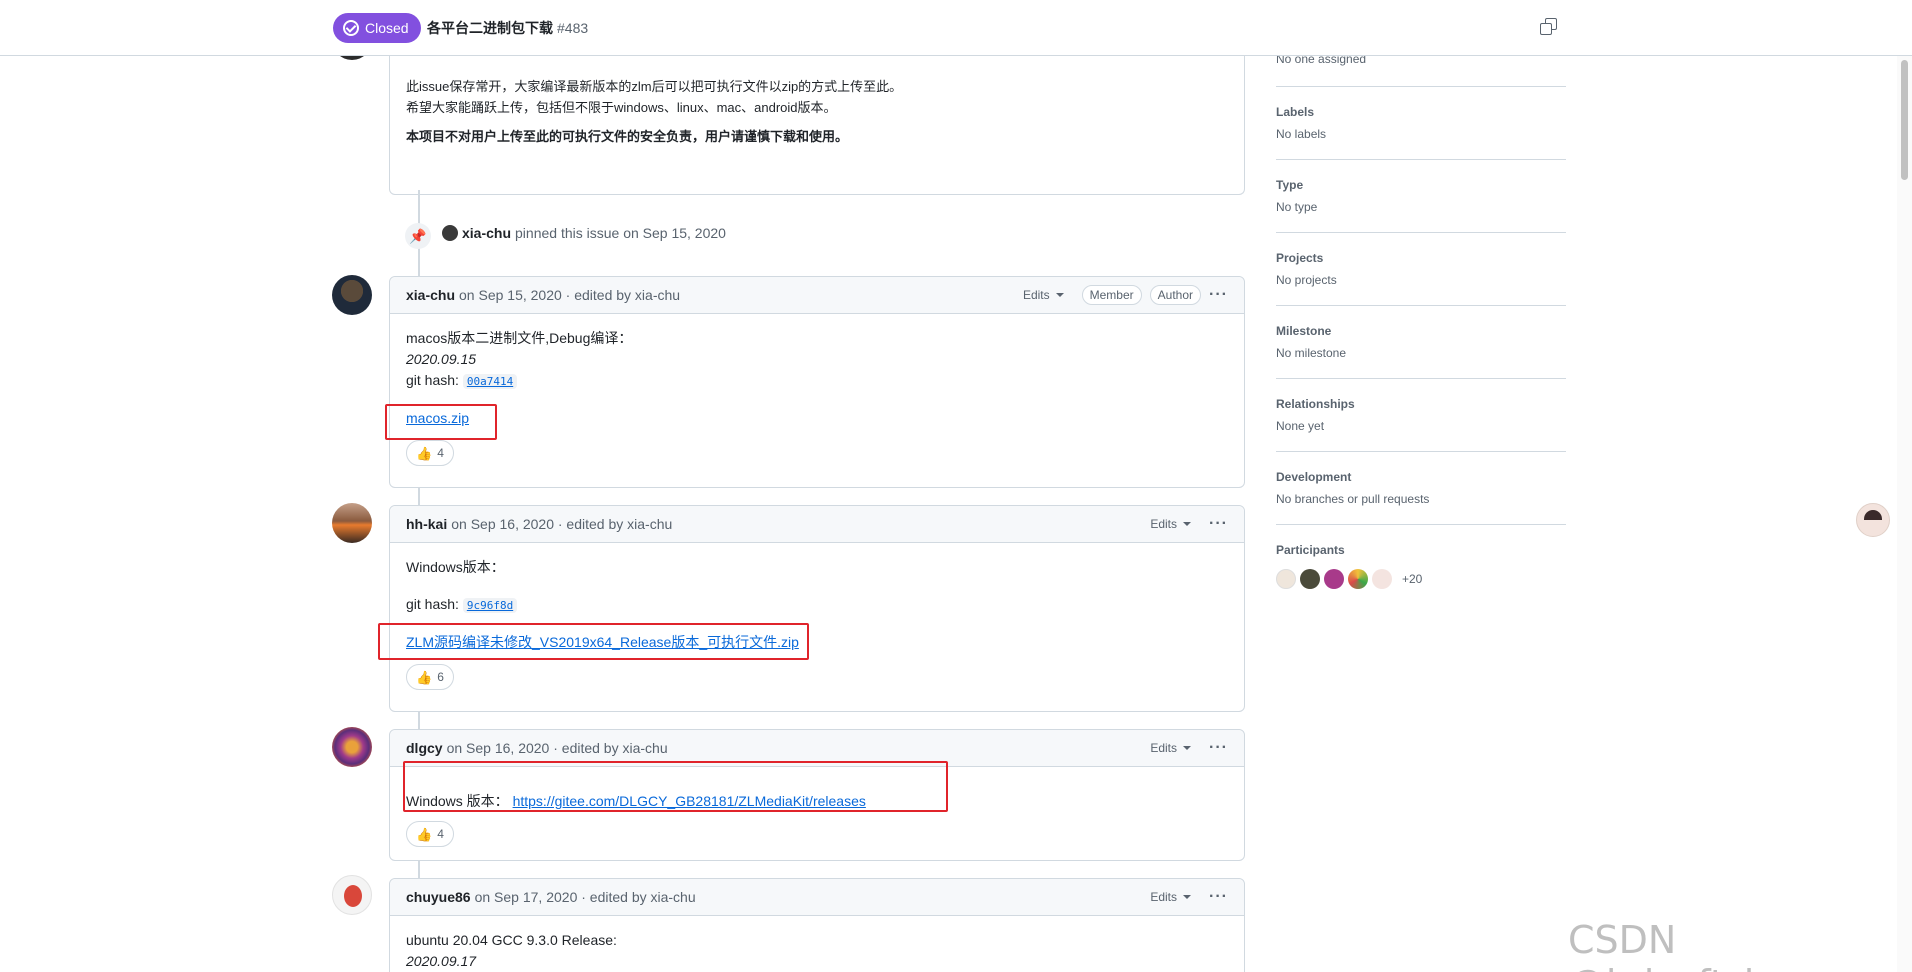 The image size is (1912, 972). I want to click on author-badge: Author, so click(1175, 295).